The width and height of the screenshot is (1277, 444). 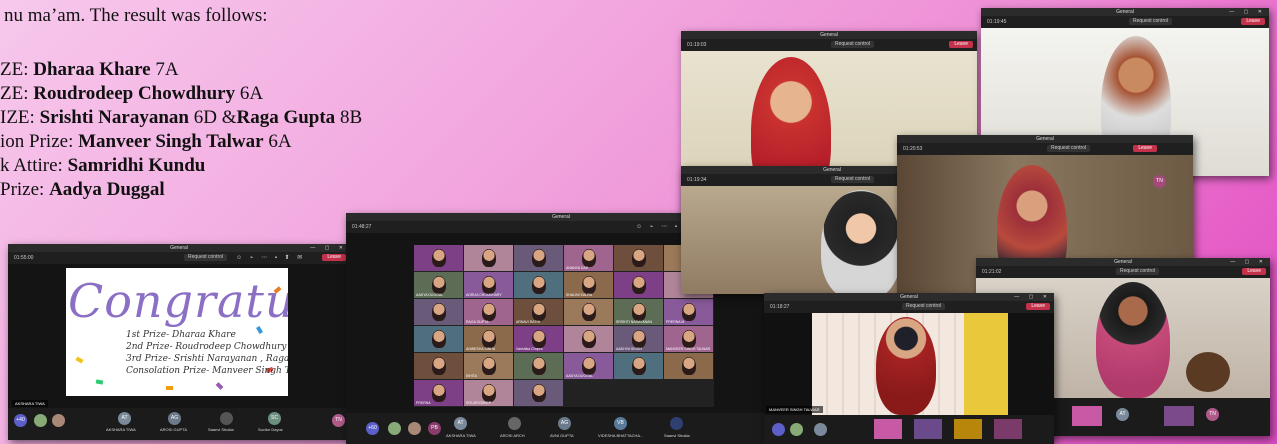 I want to click on gallery-tile: PRERNA, so click(x=438, y=393).